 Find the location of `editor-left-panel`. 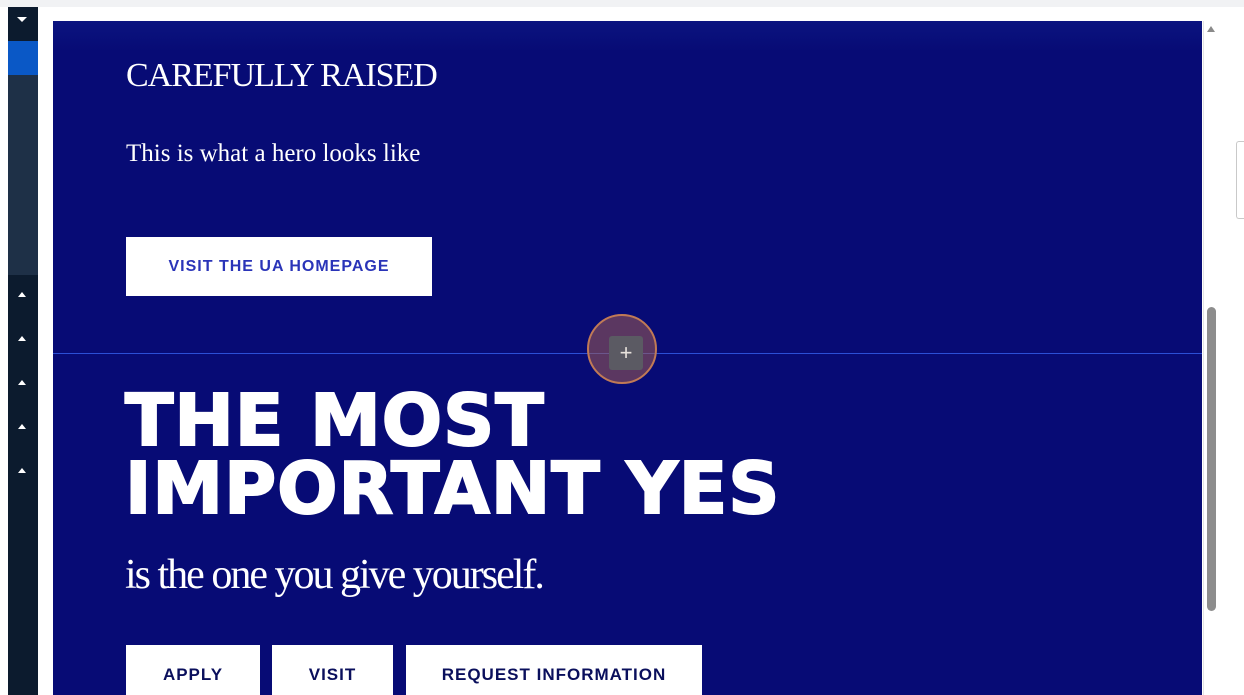

editor-left-panel is located at coordinates (23, 351).